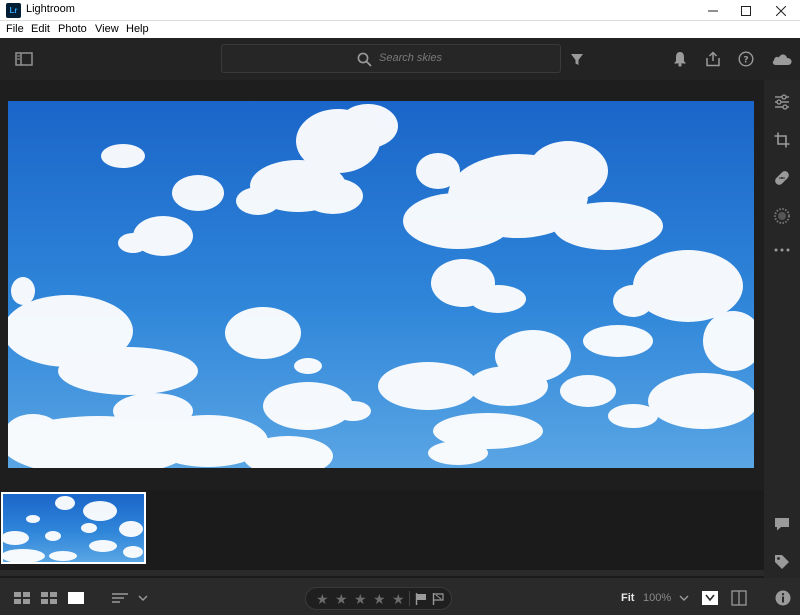  Describe the element at coordinates (684, 598) in the screenshot. I see `zoom-chevron-down-icon` at that location.